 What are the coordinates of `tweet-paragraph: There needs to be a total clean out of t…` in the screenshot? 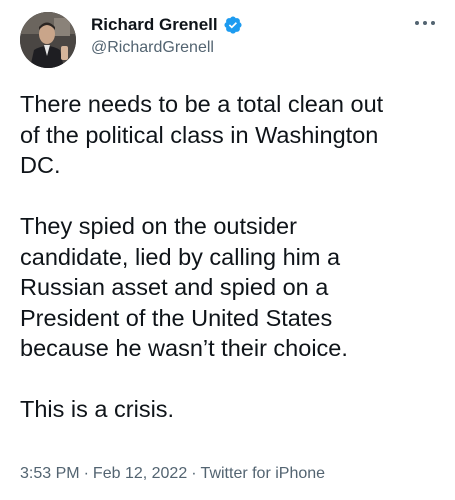 It's located at (202, 134).